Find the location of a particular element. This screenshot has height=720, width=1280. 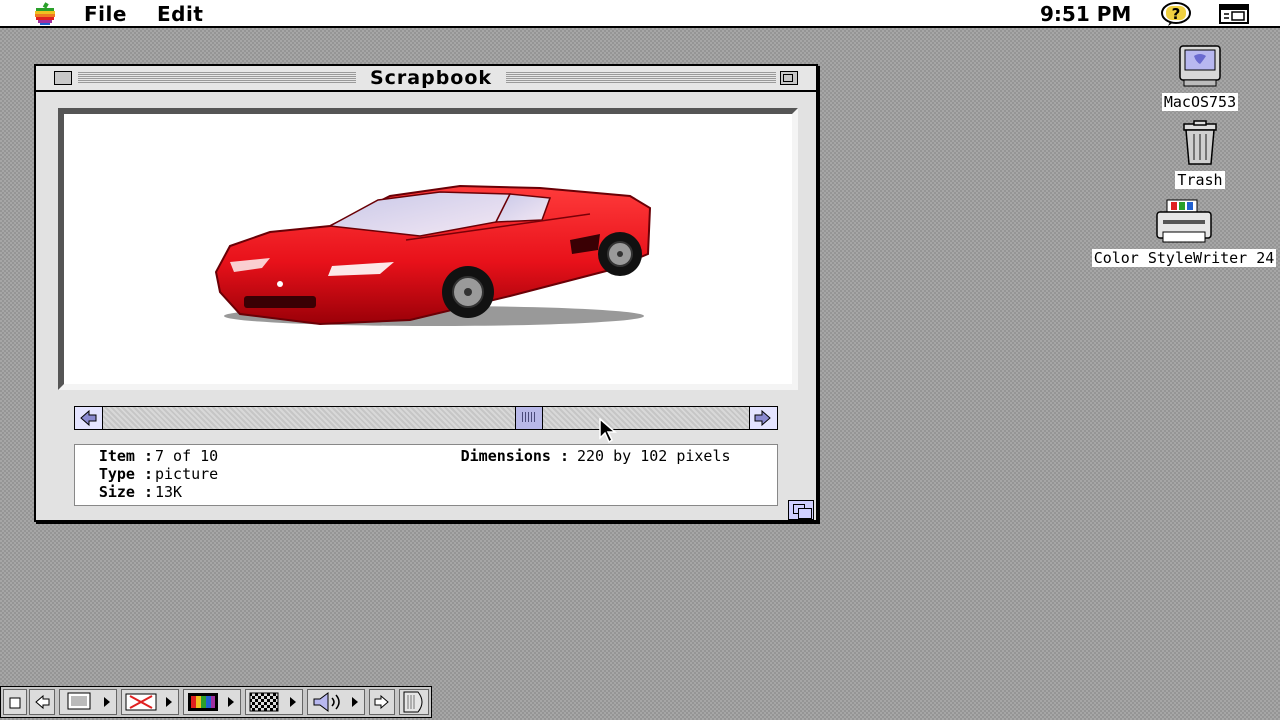

item-label: Item : is located at coordinates (125, 456).